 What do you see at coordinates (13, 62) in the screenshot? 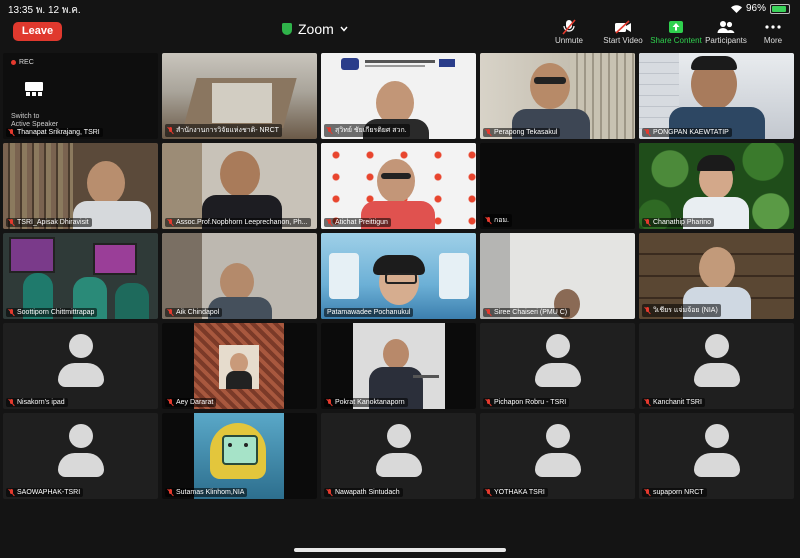
I see `record-dot-icon` at bounding box center [13, 62].